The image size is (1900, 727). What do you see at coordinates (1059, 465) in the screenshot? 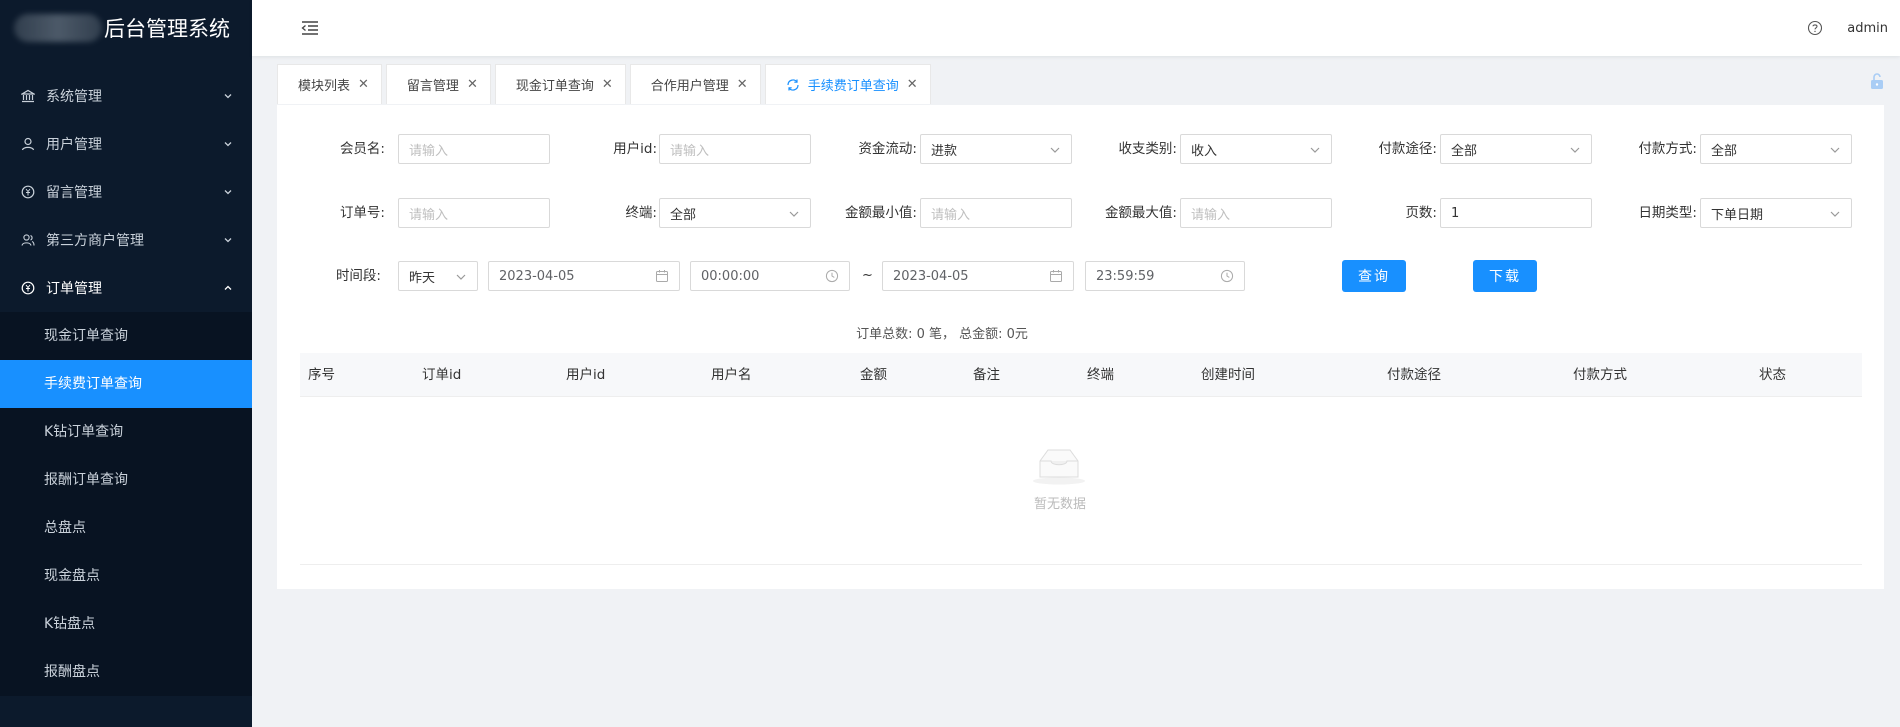
I see `inbox-icon` at bounding box center [1059, 465].